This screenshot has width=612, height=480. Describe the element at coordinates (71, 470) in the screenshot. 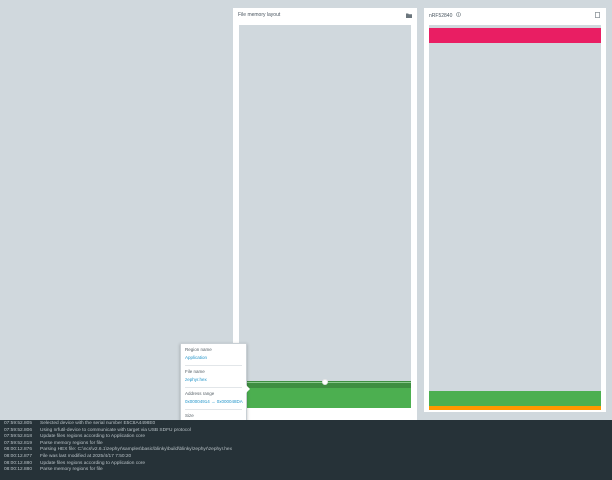

I see `log-message: Parse memory regions for file` at that location.